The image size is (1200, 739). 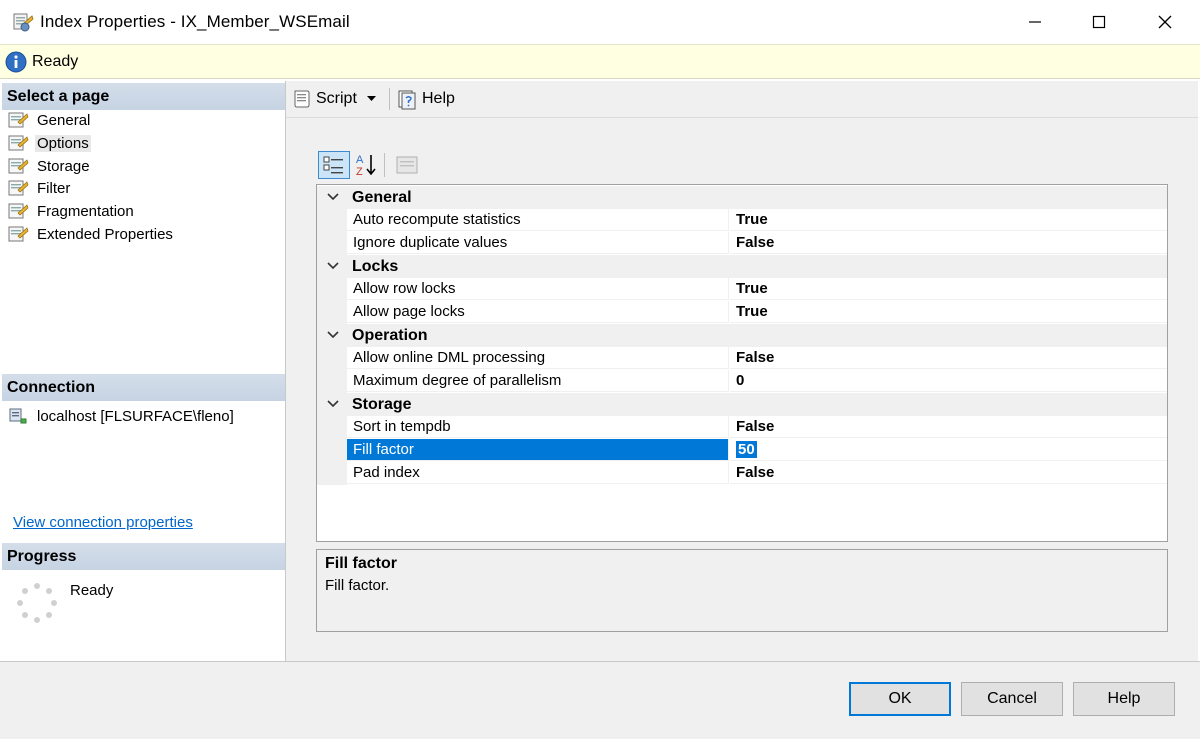 I want to click on category-operation: Operation, so click(x=742, y=335).